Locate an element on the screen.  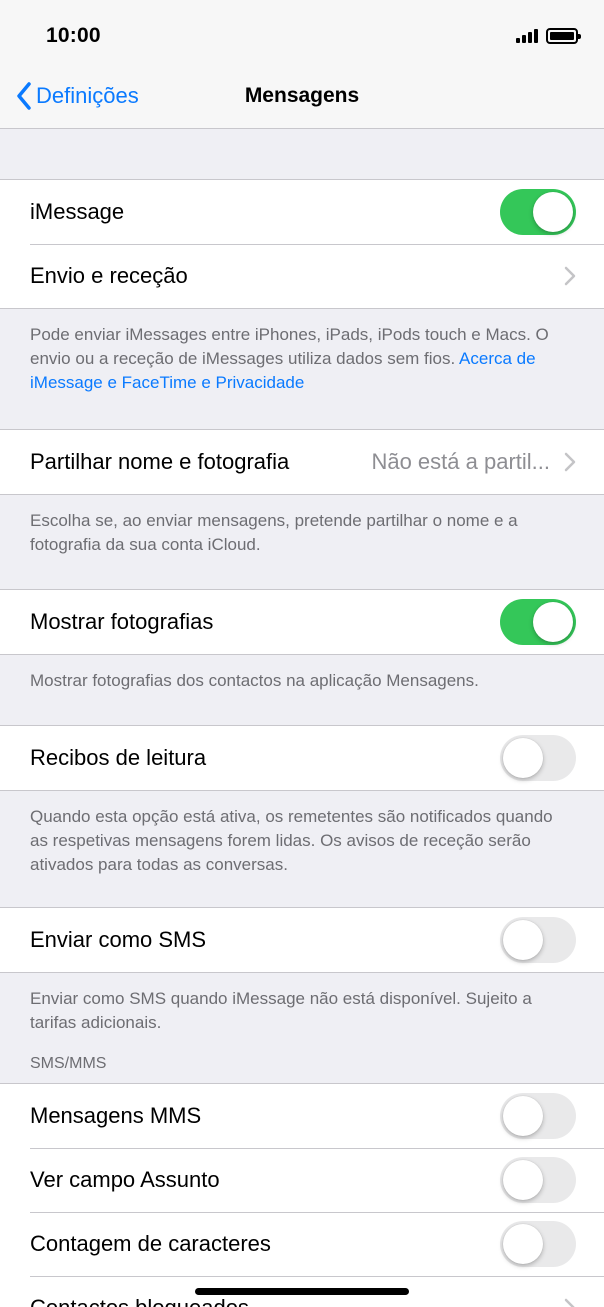
imessage-group: iMessage Envio e receção is located at coordinates (302, 244).